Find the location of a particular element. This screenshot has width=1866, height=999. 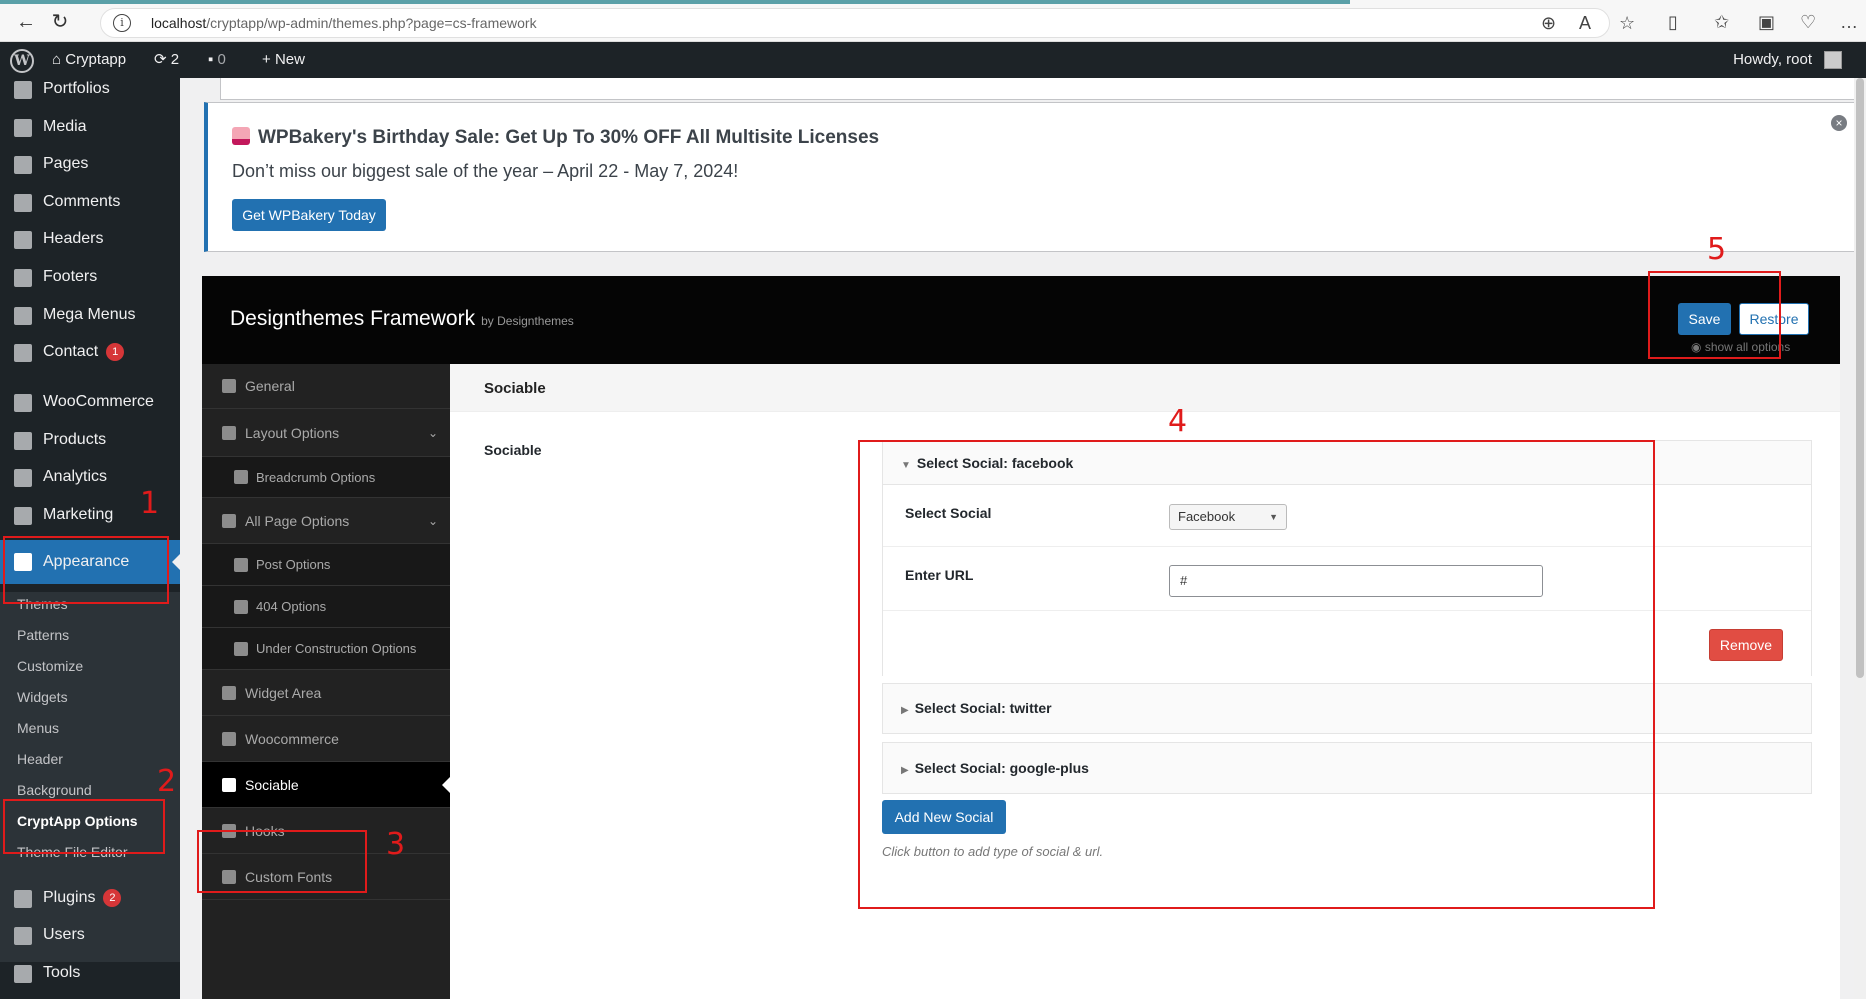

current-nav-arrow is located at coordinates (446, 785).